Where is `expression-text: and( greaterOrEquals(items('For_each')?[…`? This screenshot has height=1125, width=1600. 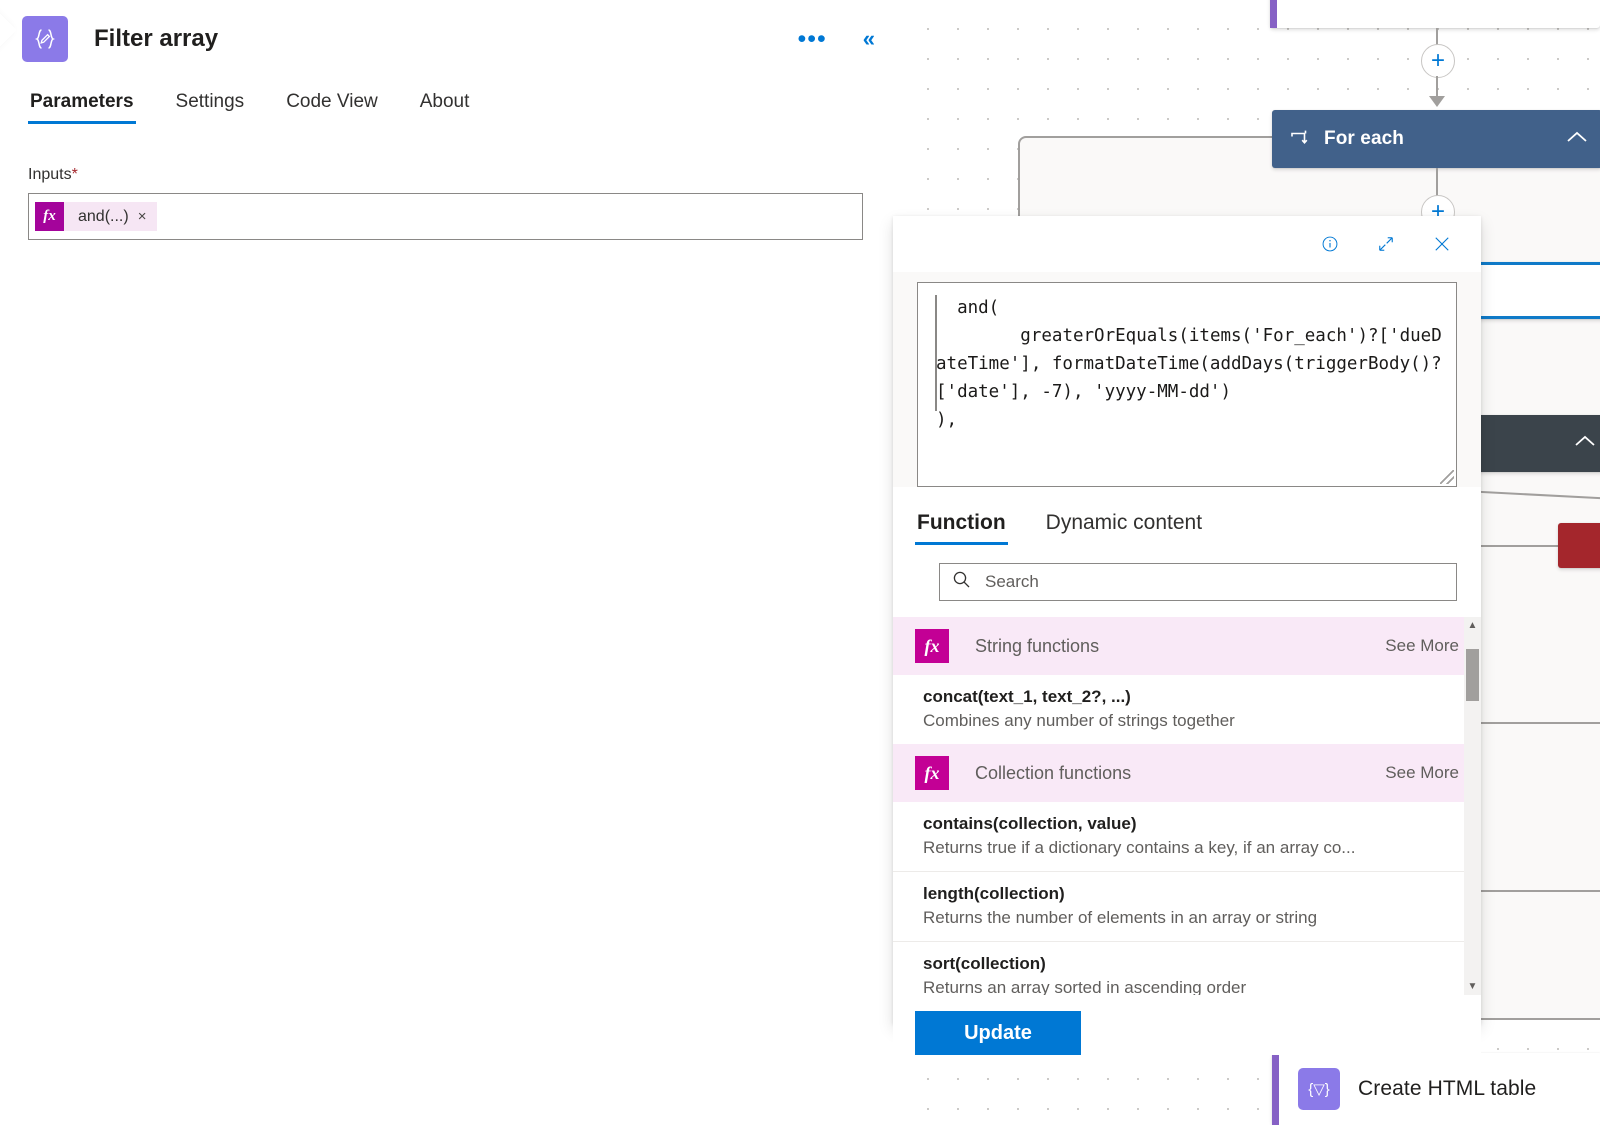
expression-text: and( greaterOrEquals(items('For_each')?[… is located at coordinates (1189, 364).